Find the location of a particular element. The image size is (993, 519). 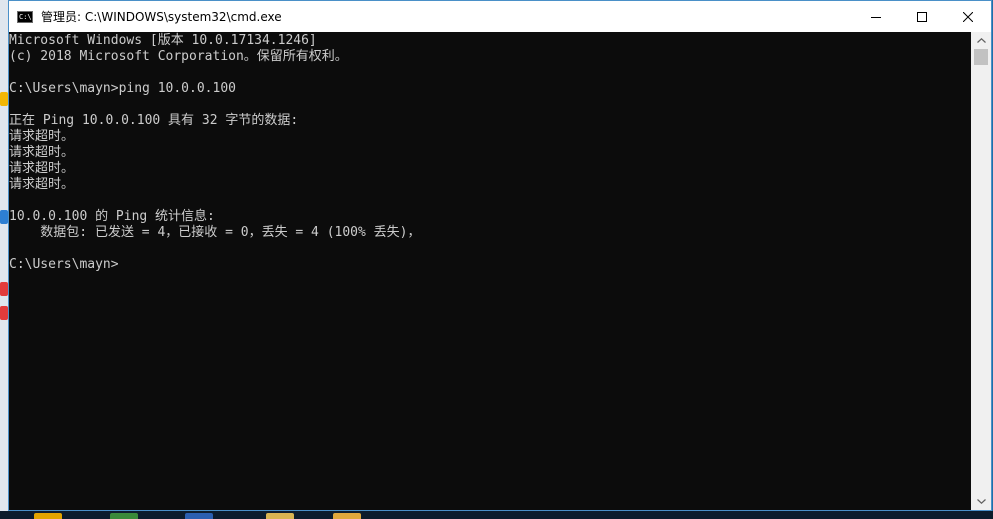

title-bar: C:\ 管理员: C:\WINDOWS\system32\cmd.exe is located at coordinates (500, 16).